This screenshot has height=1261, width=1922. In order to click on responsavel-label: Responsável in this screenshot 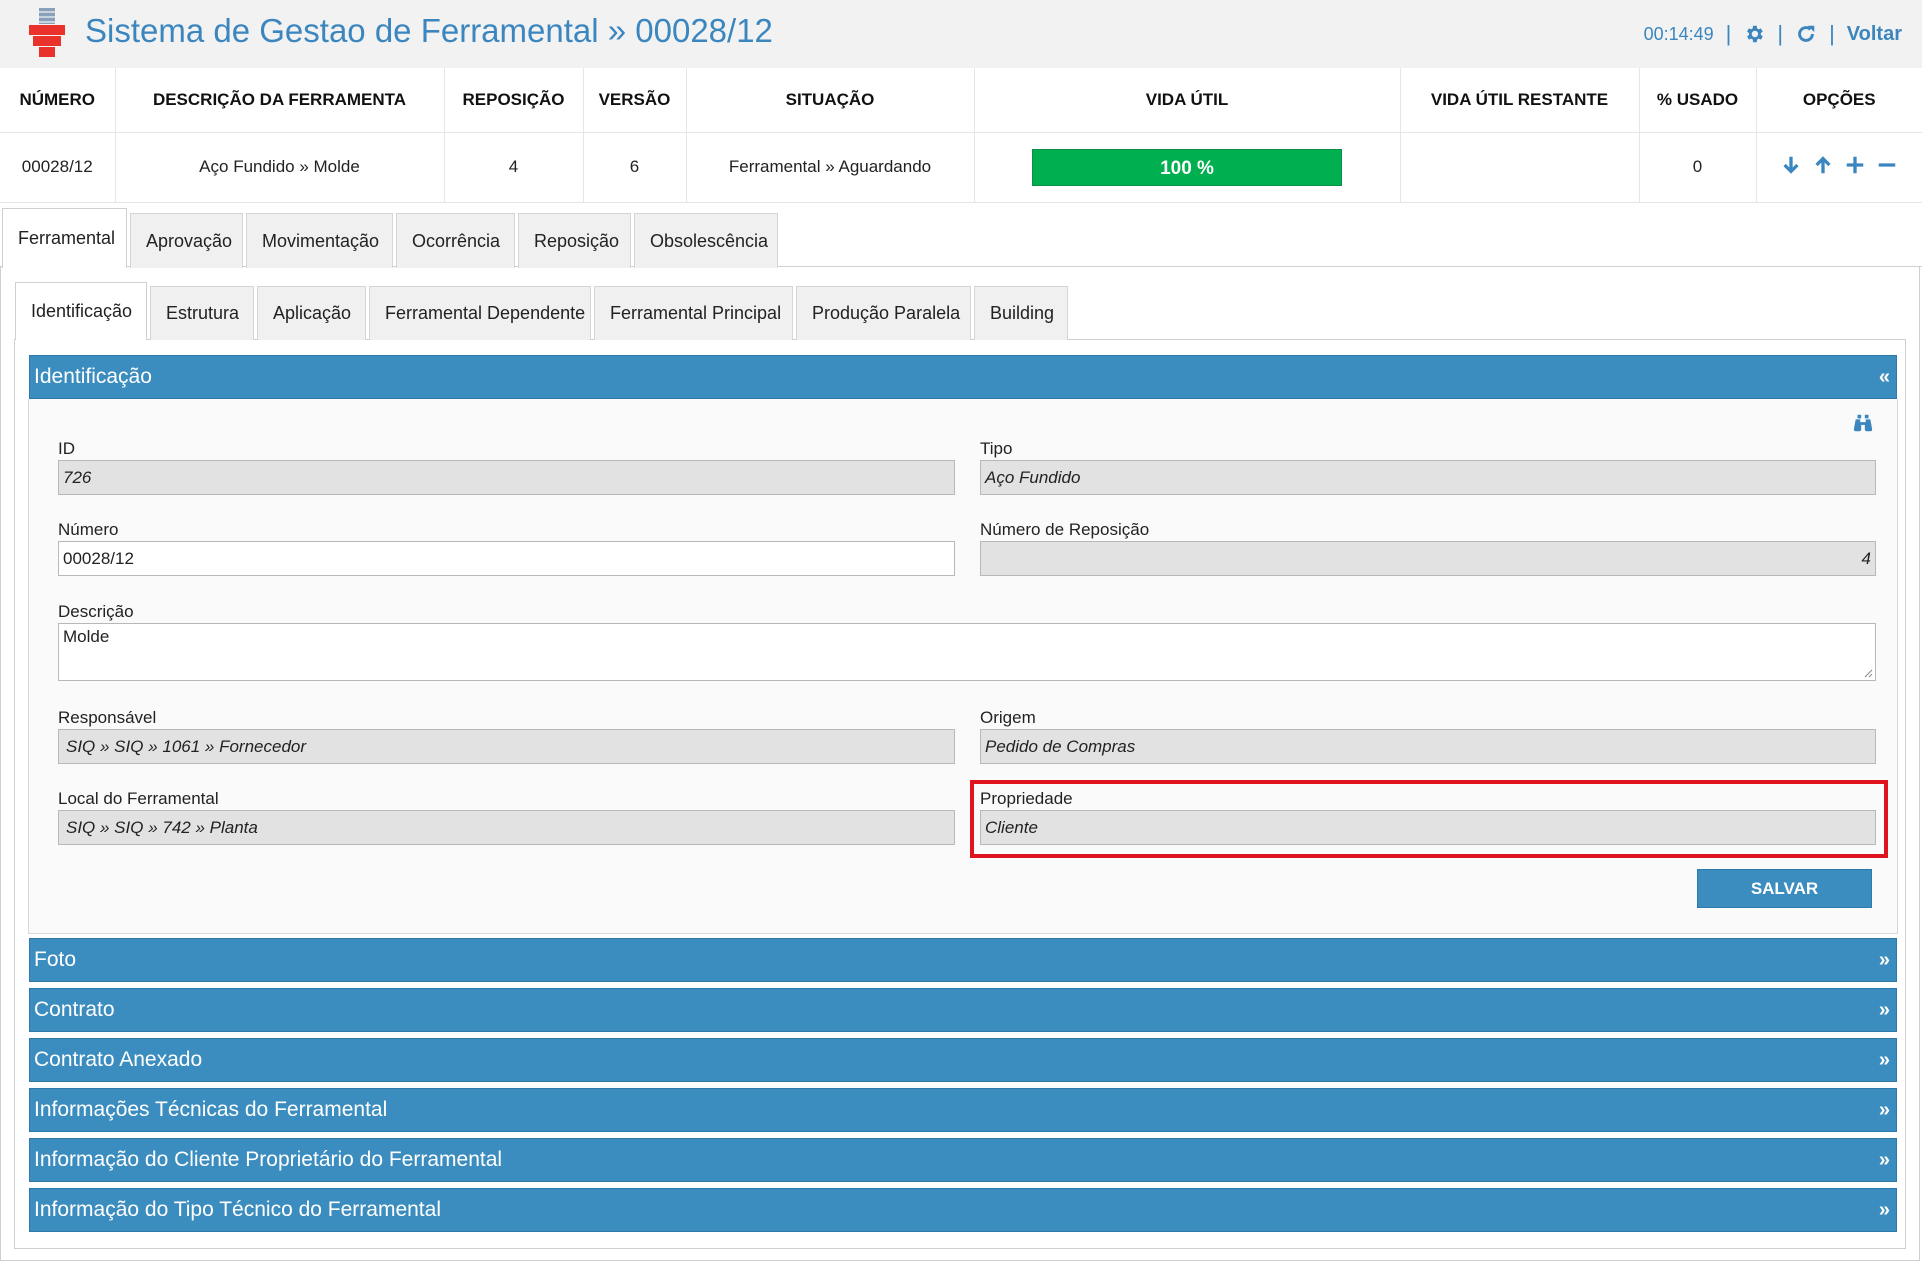, I will do `click(107, 717)`.